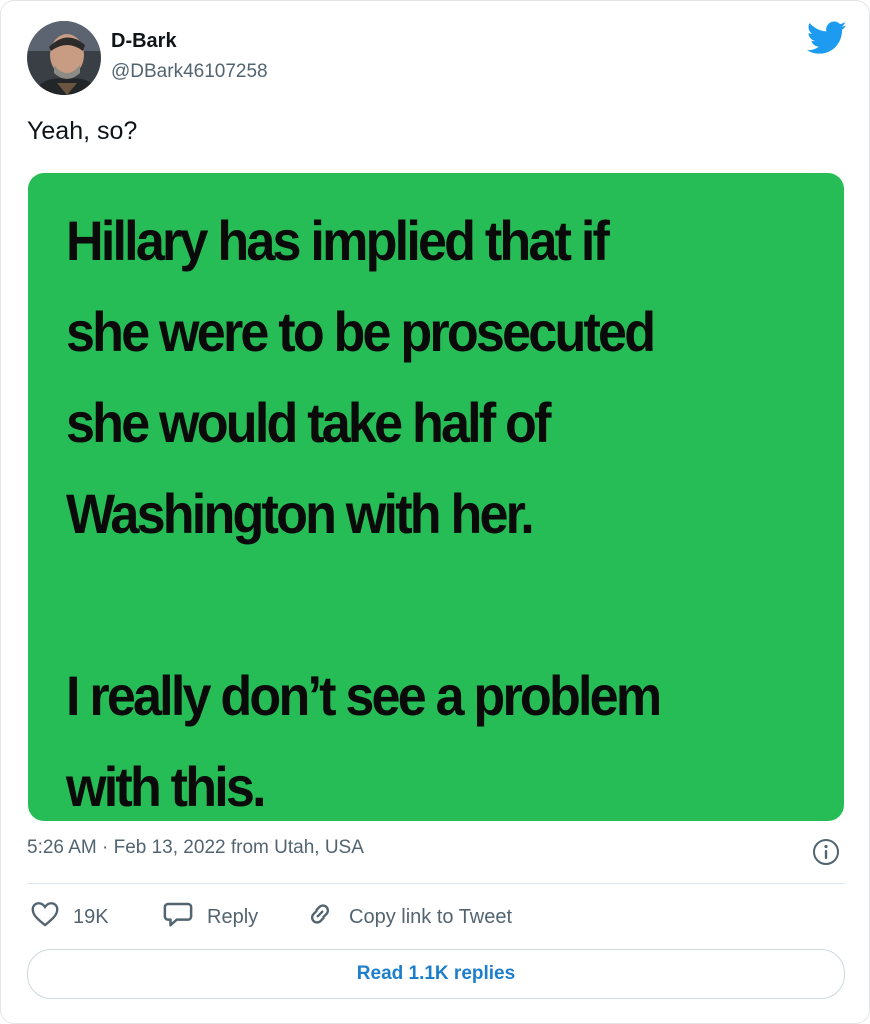  Describe the element at coordinates (82, 131) in the screenshot. I see `tweet-text: Yeah, so?` at that location.